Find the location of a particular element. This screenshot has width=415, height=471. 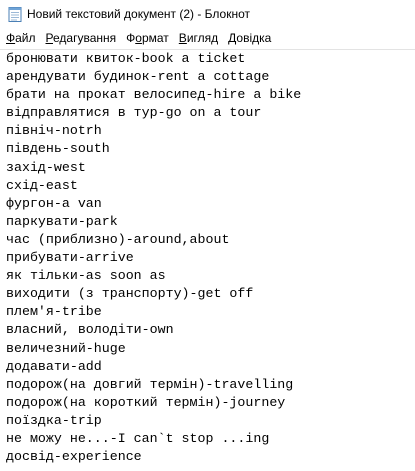

menu-help-rest: овідка is located at coordinates (254, 37).